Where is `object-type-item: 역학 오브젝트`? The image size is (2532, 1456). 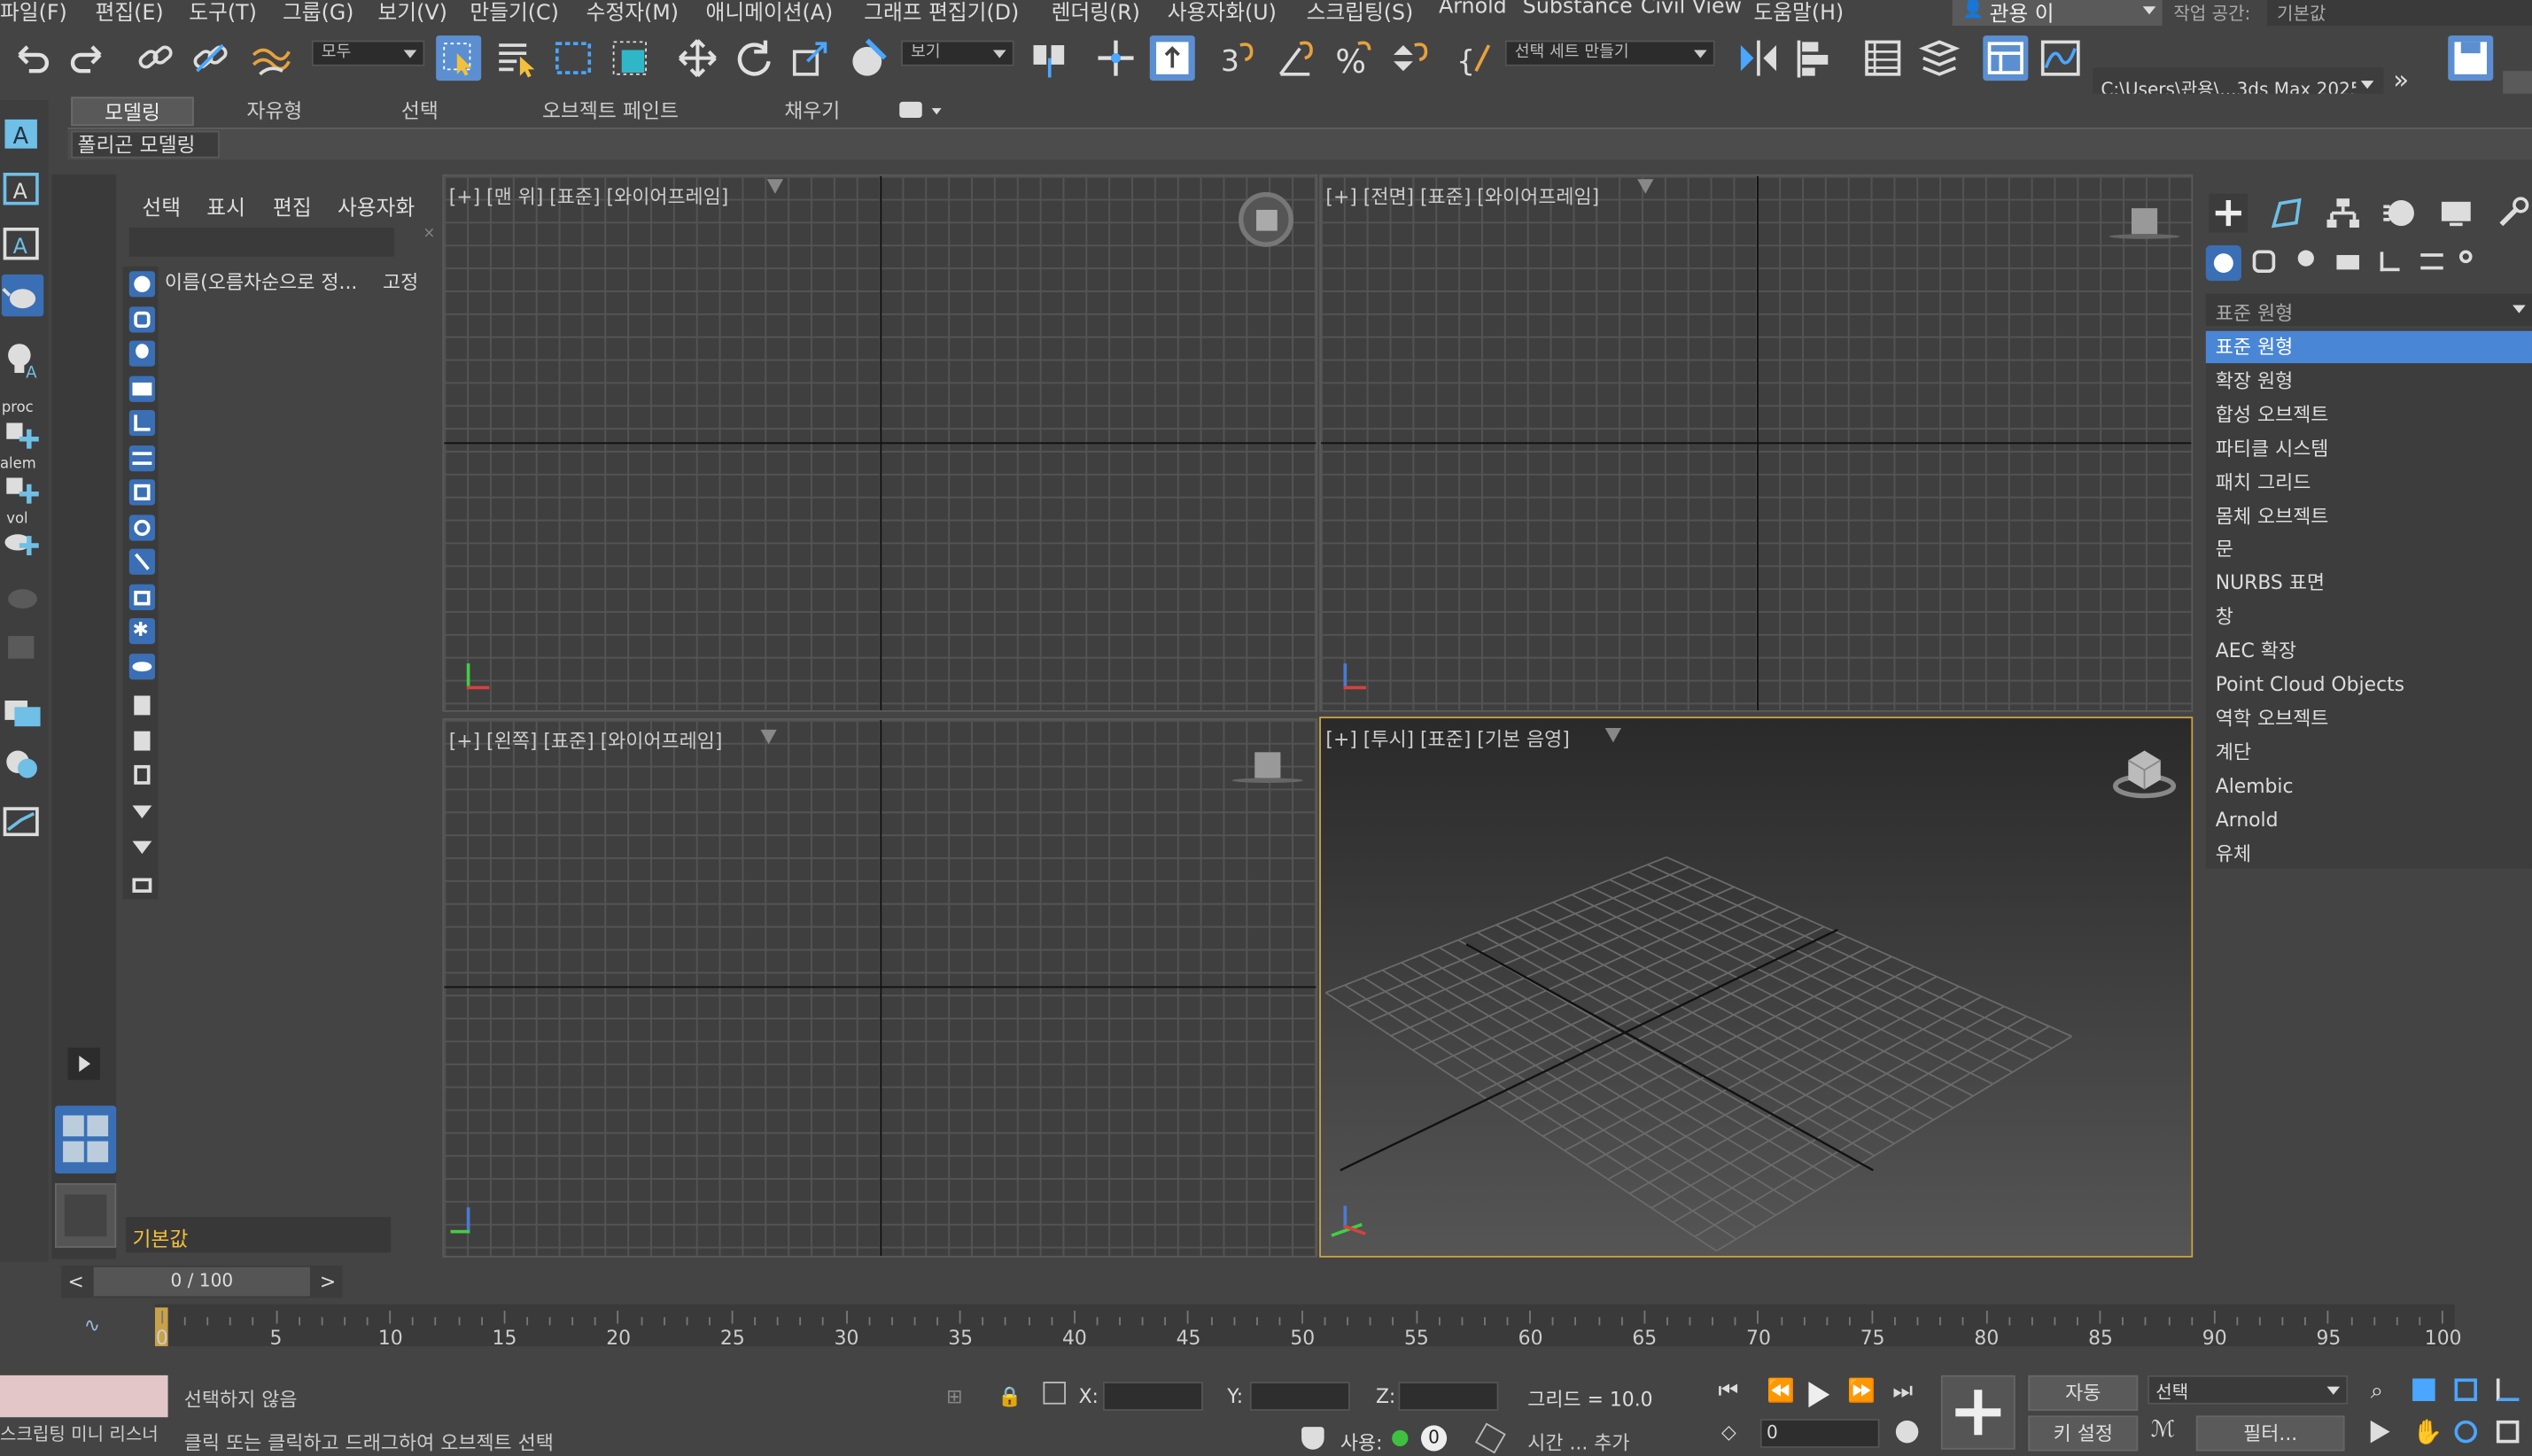 object-type-item: 역학 오브젝트 is located at coordinates (2369, 718).